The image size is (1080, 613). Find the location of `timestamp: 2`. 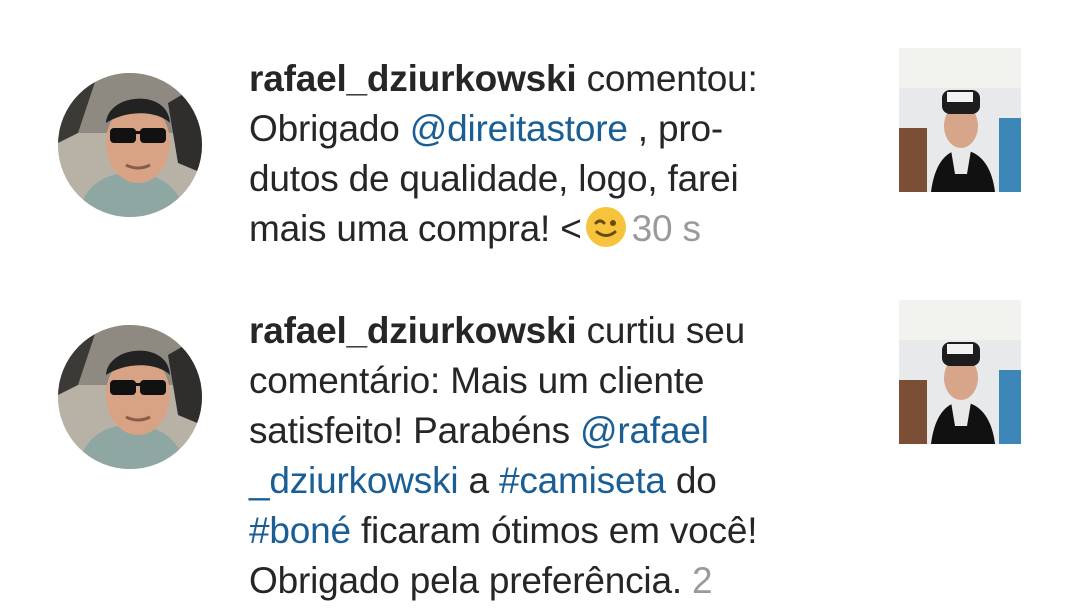

timestamp: 2 is located at coordinates (702, 580).